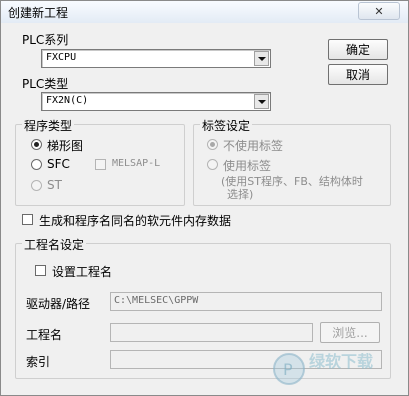 Image resolution: width=409 pixels, height=396 pixels. I want to click on generate-device-memory-checkbox, so click(27, 219).